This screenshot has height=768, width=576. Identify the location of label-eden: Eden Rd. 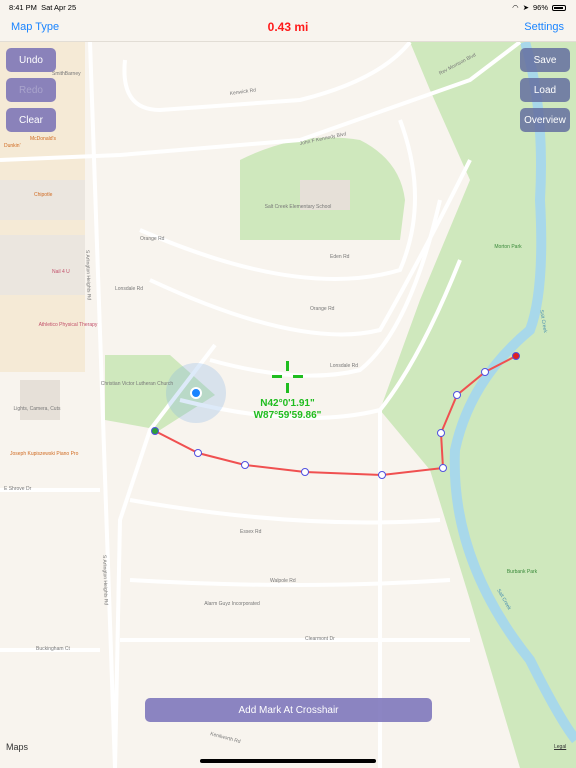
(340, 257).